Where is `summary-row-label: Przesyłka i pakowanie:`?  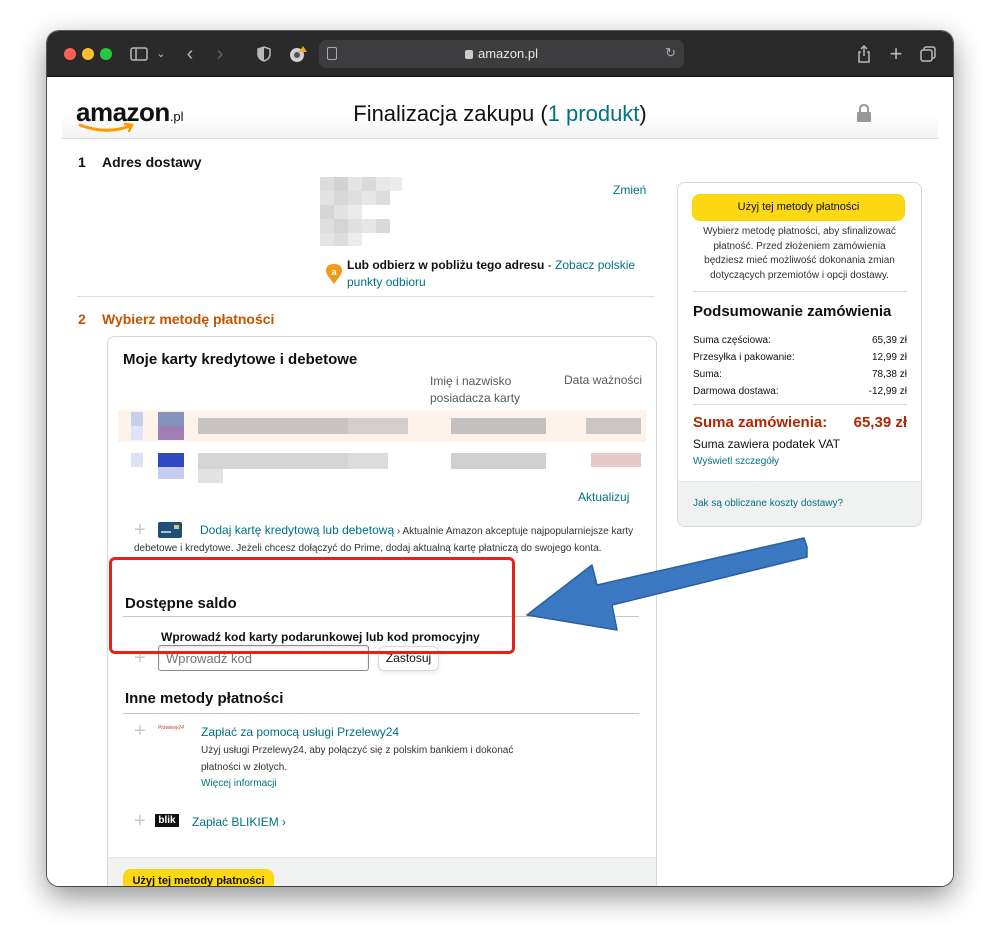 summary-row-label: Przesyłka i pakowanie: is located at coordinates (744, 357).